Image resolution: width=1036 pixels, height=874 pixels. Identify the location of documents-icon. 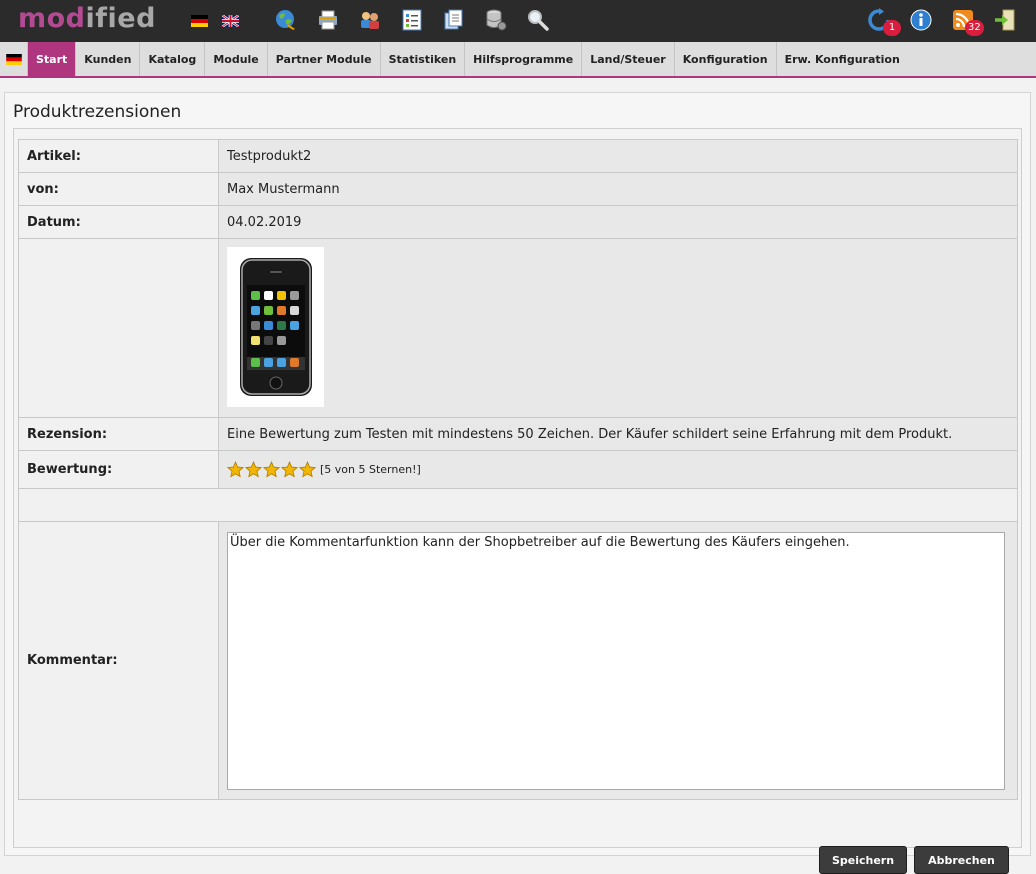
(454, 20).